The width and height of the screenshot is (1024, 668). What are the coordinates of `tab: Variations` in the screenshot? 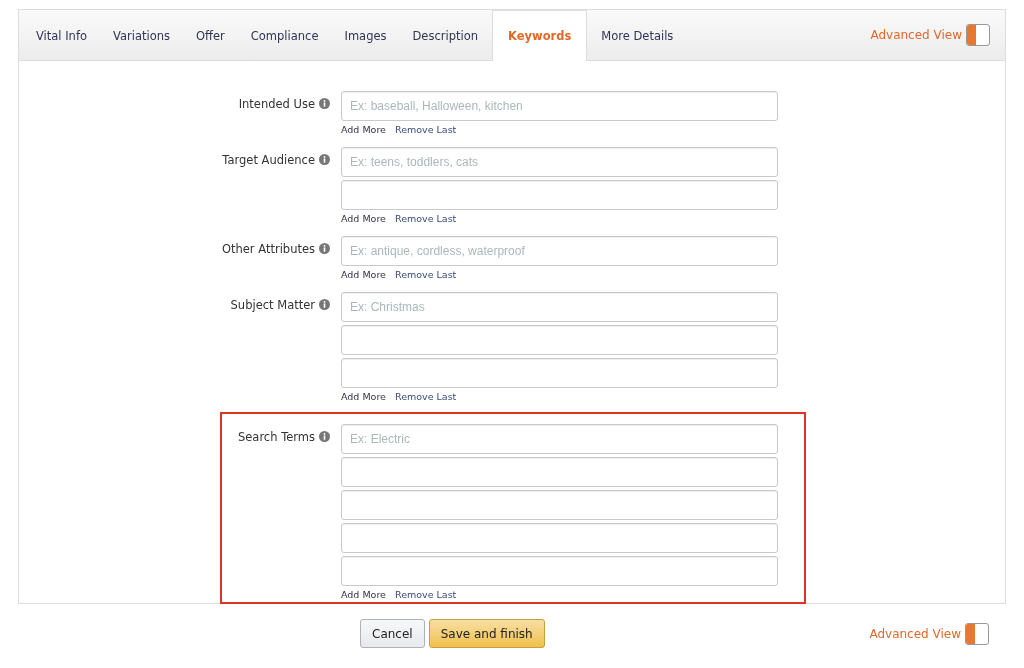 It's located at (141, 35).